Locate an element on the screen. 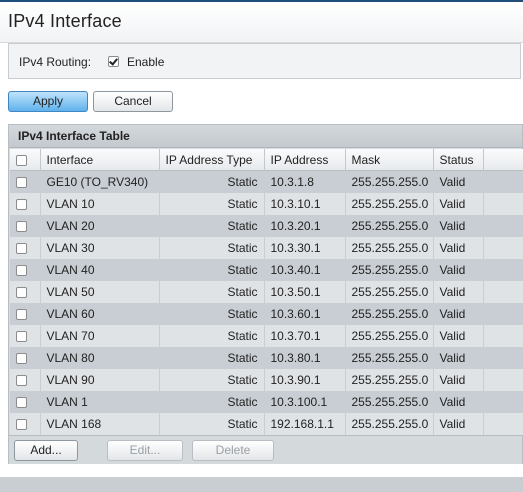 Image resolution: width=523 pixels, height=492 pixels. table-row: VLAN 80 Static 10.3.80.1 255.255.255.0 Valid is located at coordinates (266, 358).